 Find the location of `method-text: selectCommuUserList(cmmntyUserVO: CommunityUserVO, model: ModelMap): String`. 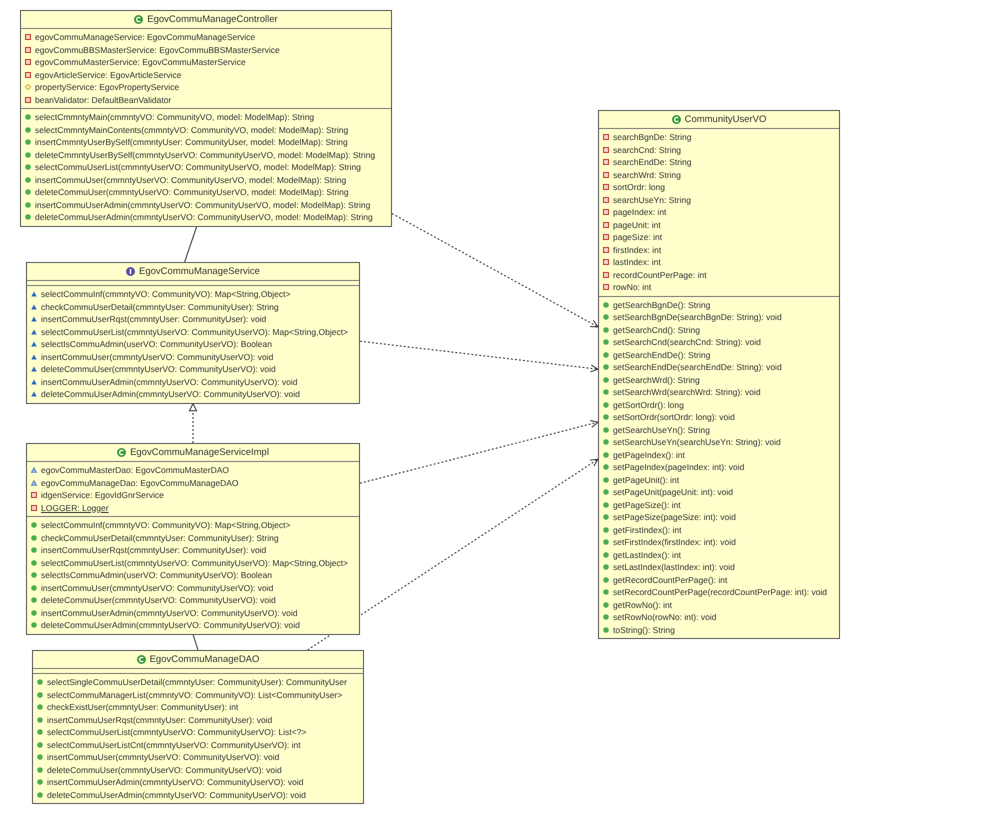

method-text: selectCommuUserList(cmmntyUserVO: CommunityUserVO, model: ModelMap): String is located at coordinates (198, 167).